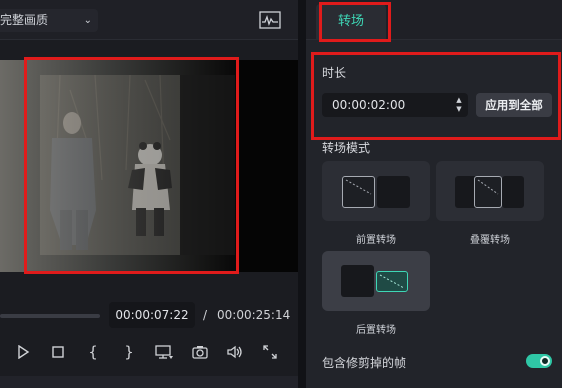 This screenshot has height=388, width=562. I want to click on mode-title: 转场模式, so click(346, 148).